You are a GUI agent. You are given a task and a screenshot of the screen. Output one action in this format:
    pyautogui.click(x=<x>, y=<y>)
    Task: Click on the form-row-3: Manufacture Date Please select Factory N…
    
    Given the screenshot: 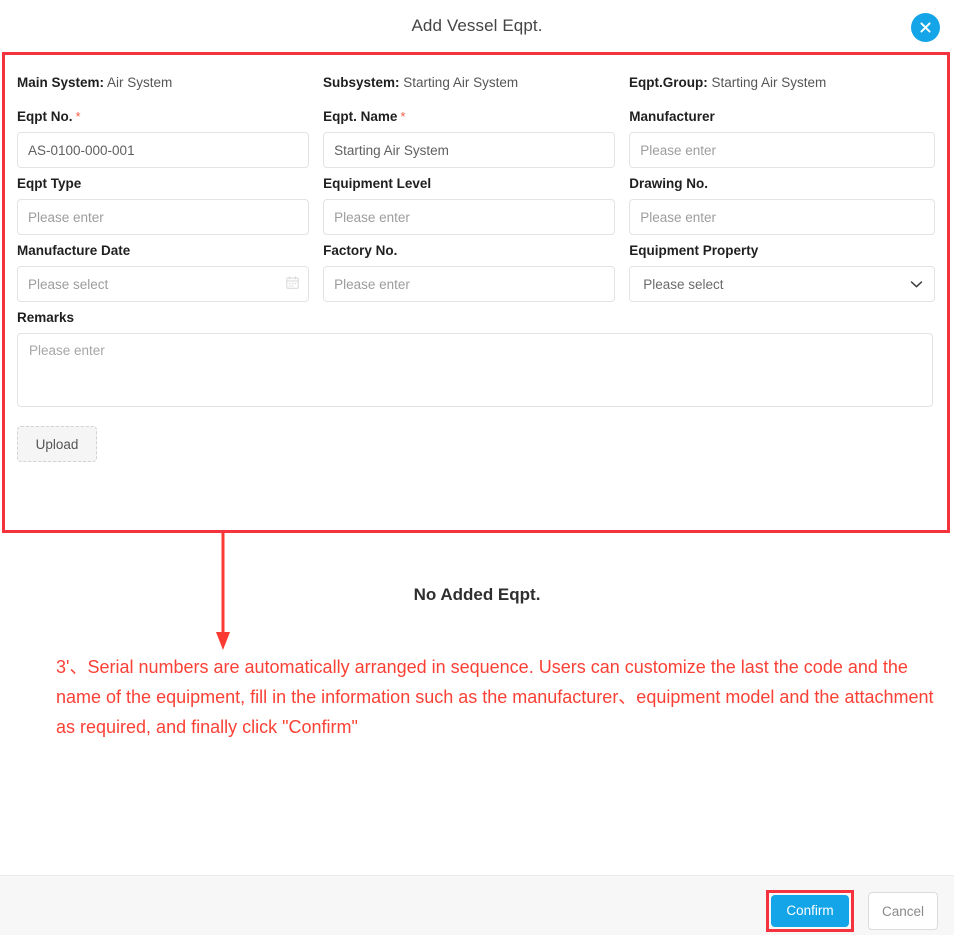 What is the action you would take?
    pyautogui.click(x=476, y=268)
    